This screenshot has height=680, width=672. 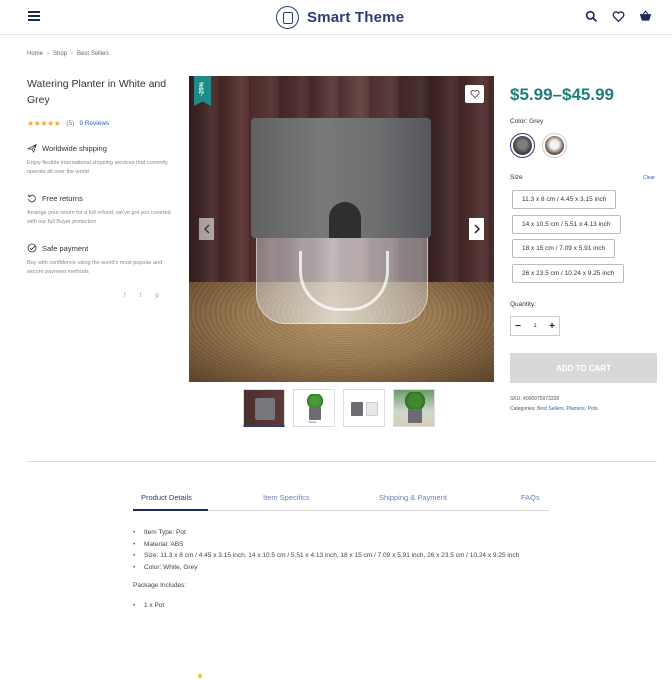 I want to click on active-tab-indicator, so click(x=170, y=510).